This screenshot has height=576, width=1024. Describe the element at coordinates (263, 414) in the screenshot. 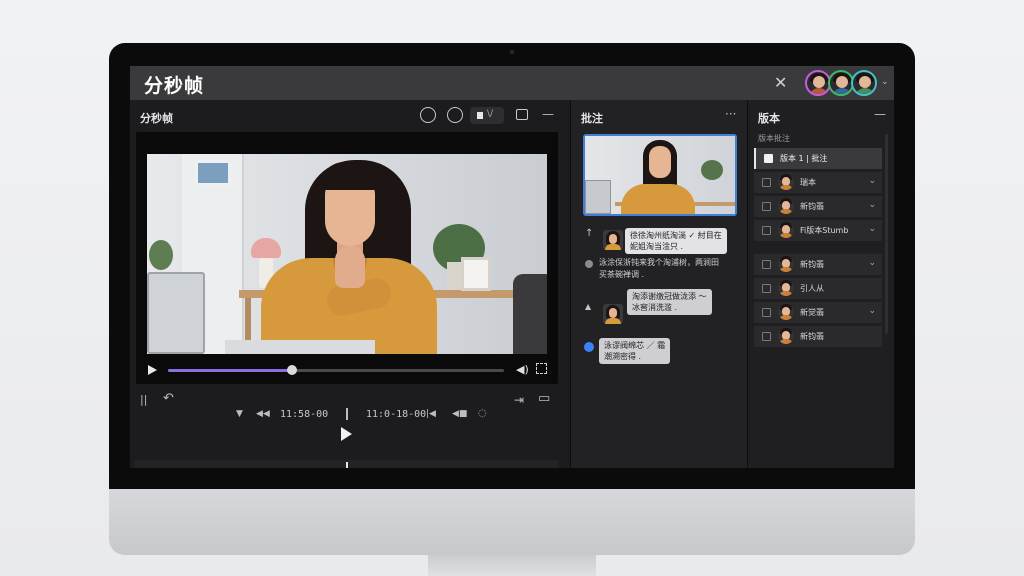

I see `rewind-icon: ◀◀` at that location.